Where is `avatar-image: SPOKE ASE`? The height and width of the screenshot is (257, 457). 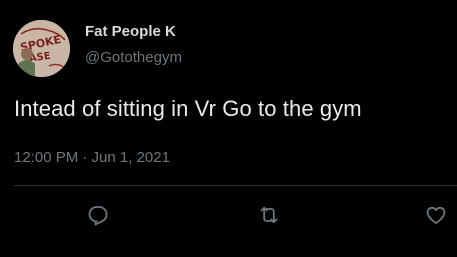 avatar-image: SPOKE ASE is located at coordinates (41, 48).